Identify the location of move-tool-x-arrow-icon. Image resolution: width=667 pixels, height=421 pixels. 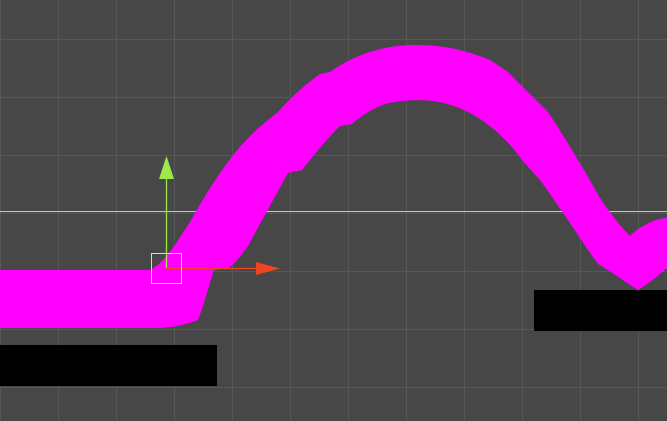
(268, 268).